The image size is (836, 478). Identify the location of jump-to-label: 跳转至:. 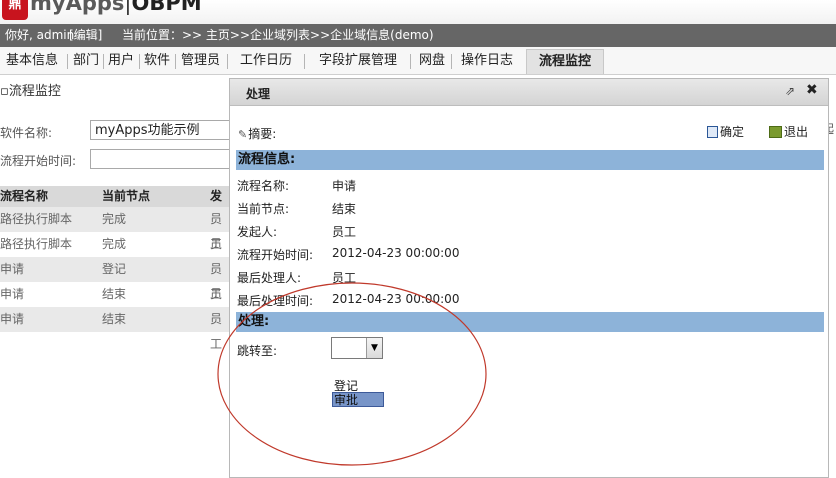
(257, 351).